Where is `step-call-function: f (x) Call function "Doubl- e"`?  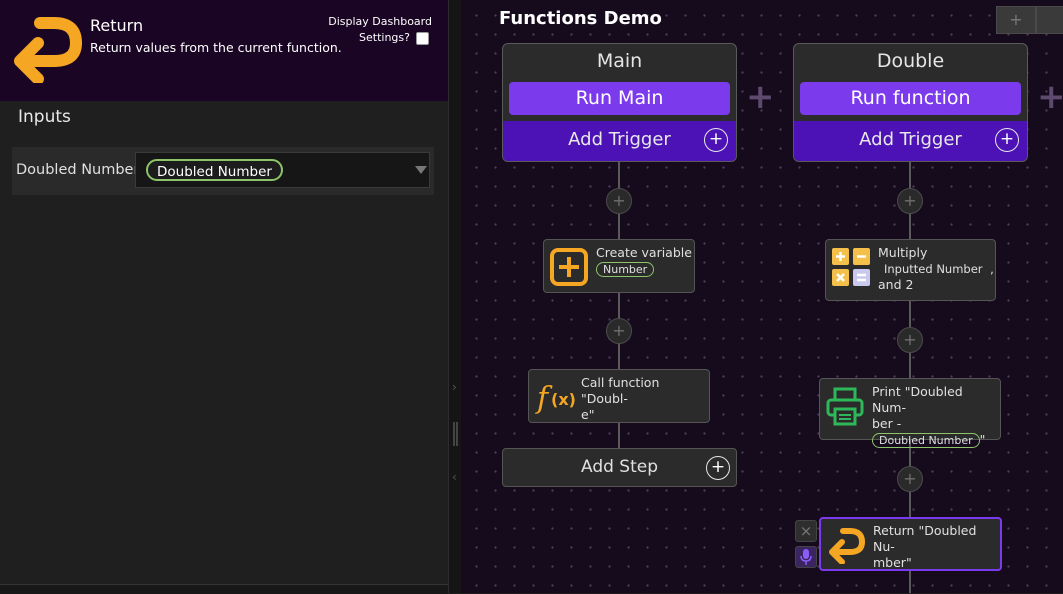 step-call-function: f (x) Call function "Doubl- e" is located at coordinates (619, 396).